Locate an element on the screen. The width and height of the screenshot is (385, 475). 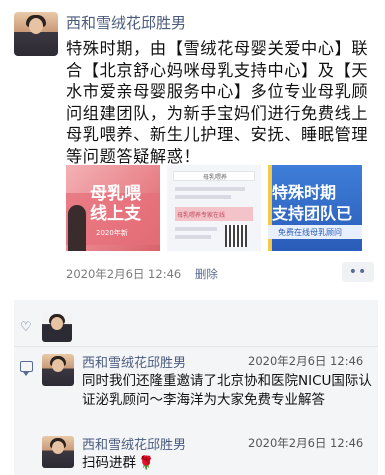
image-2-header: 母乳喂养 is located at coordinates (215, 177).